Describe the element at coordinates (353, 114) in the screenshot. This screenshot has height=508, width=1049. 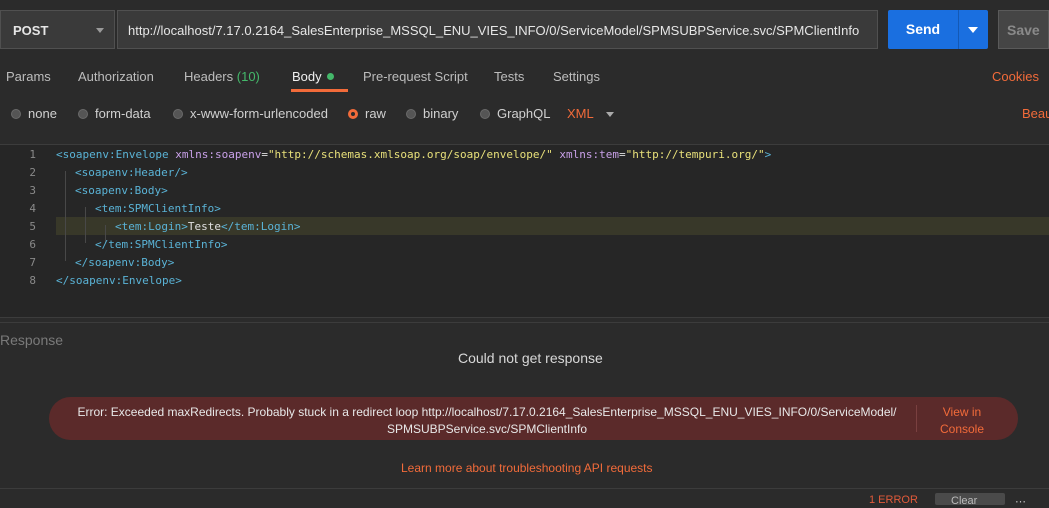
I see `radio-selected-icon` at that location.